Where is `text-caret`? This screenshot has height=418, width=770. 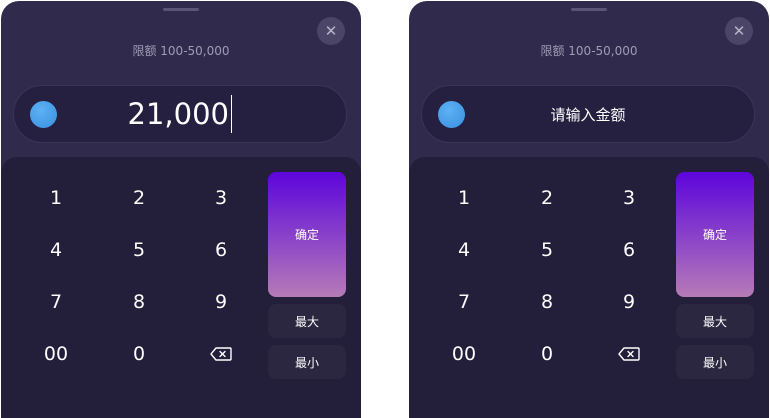 text-caret is located at coordinates (231, 114).